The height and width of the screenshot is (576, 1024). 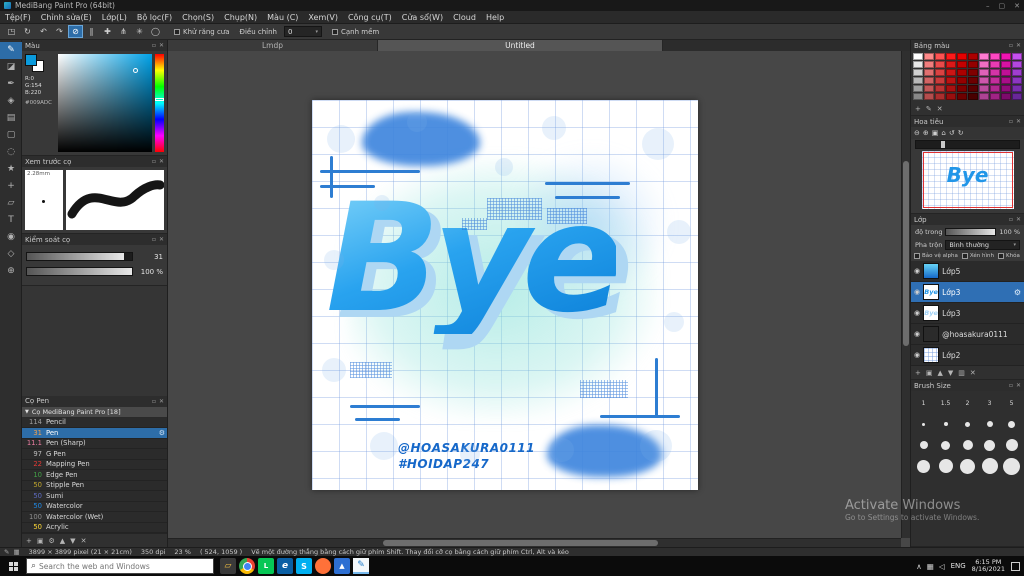 What do you see at coordinates (139, 31) in the screenshot?
I see `snap-radial-icon: ✳` at bounding box center [139, 31].